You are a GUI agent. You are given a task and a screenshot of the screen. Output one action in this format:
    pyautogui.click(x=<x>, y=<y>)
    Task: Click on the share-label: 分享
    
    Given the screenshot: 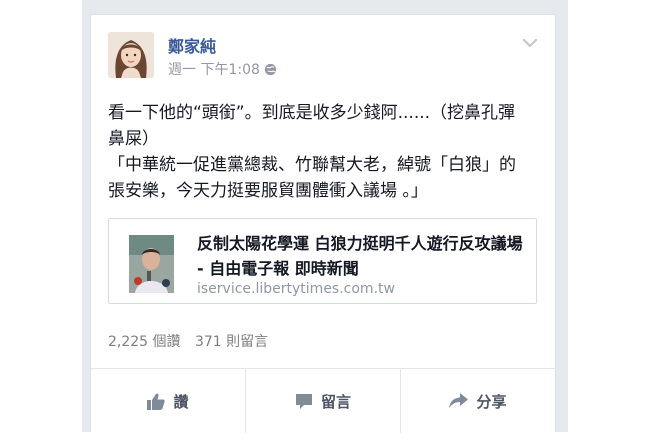 What is the action you would take?
    pyautogui.click(x=491, y=401)
    